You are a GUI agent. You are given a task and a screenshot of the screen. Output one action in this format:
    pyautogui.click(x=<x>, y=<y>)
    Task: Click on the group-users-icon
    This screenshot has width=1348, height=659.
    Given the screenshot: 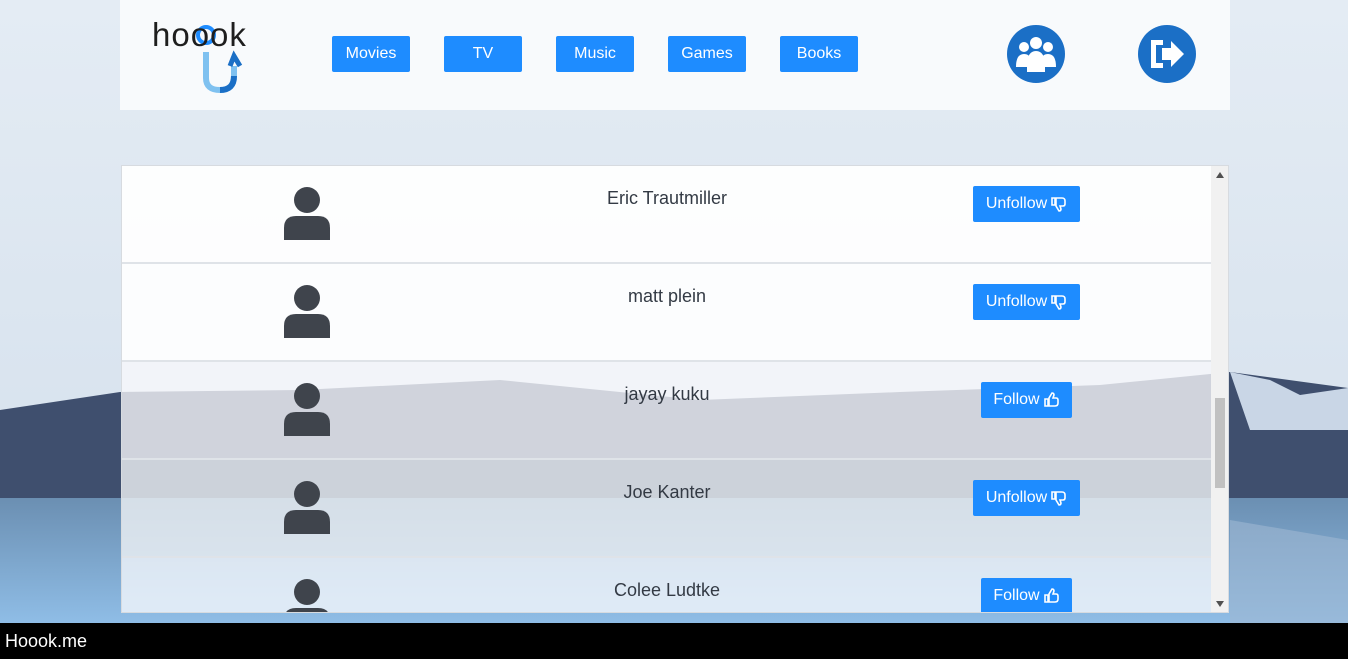 What is the action you would take?
    pyautogui.click(x=1036, y=54)
    